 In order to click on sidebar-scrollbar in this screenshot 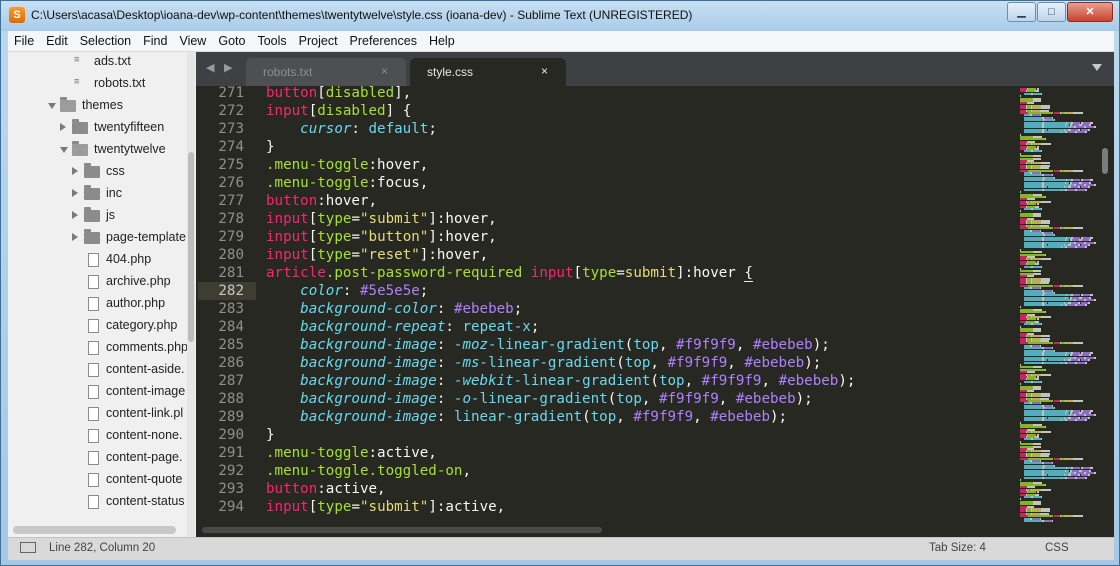, I will do `click(191, 294)`.